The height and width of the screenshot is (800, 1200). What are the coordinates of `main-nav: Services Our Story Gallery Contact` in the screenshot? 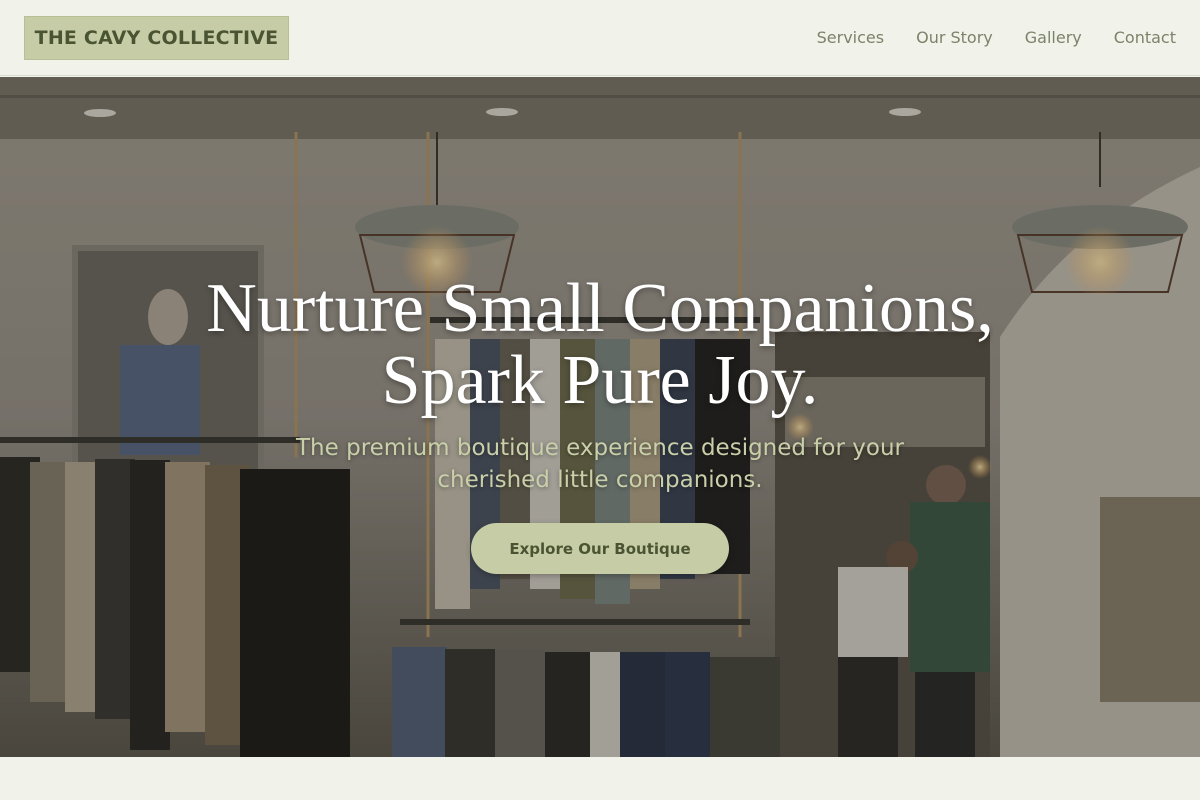 It's located at (996, 38).